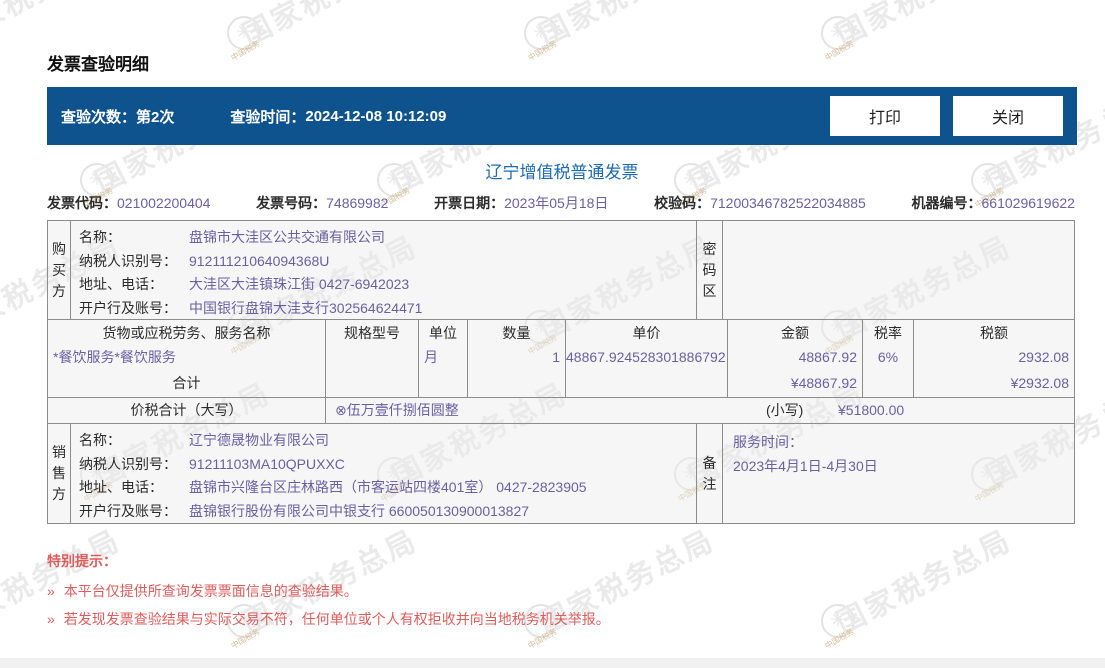  What do you see at coordinates (187, 410) in the screenshot?
I see `tax-total-label: 价税合计（大写）` at bounding box center [187, 410].